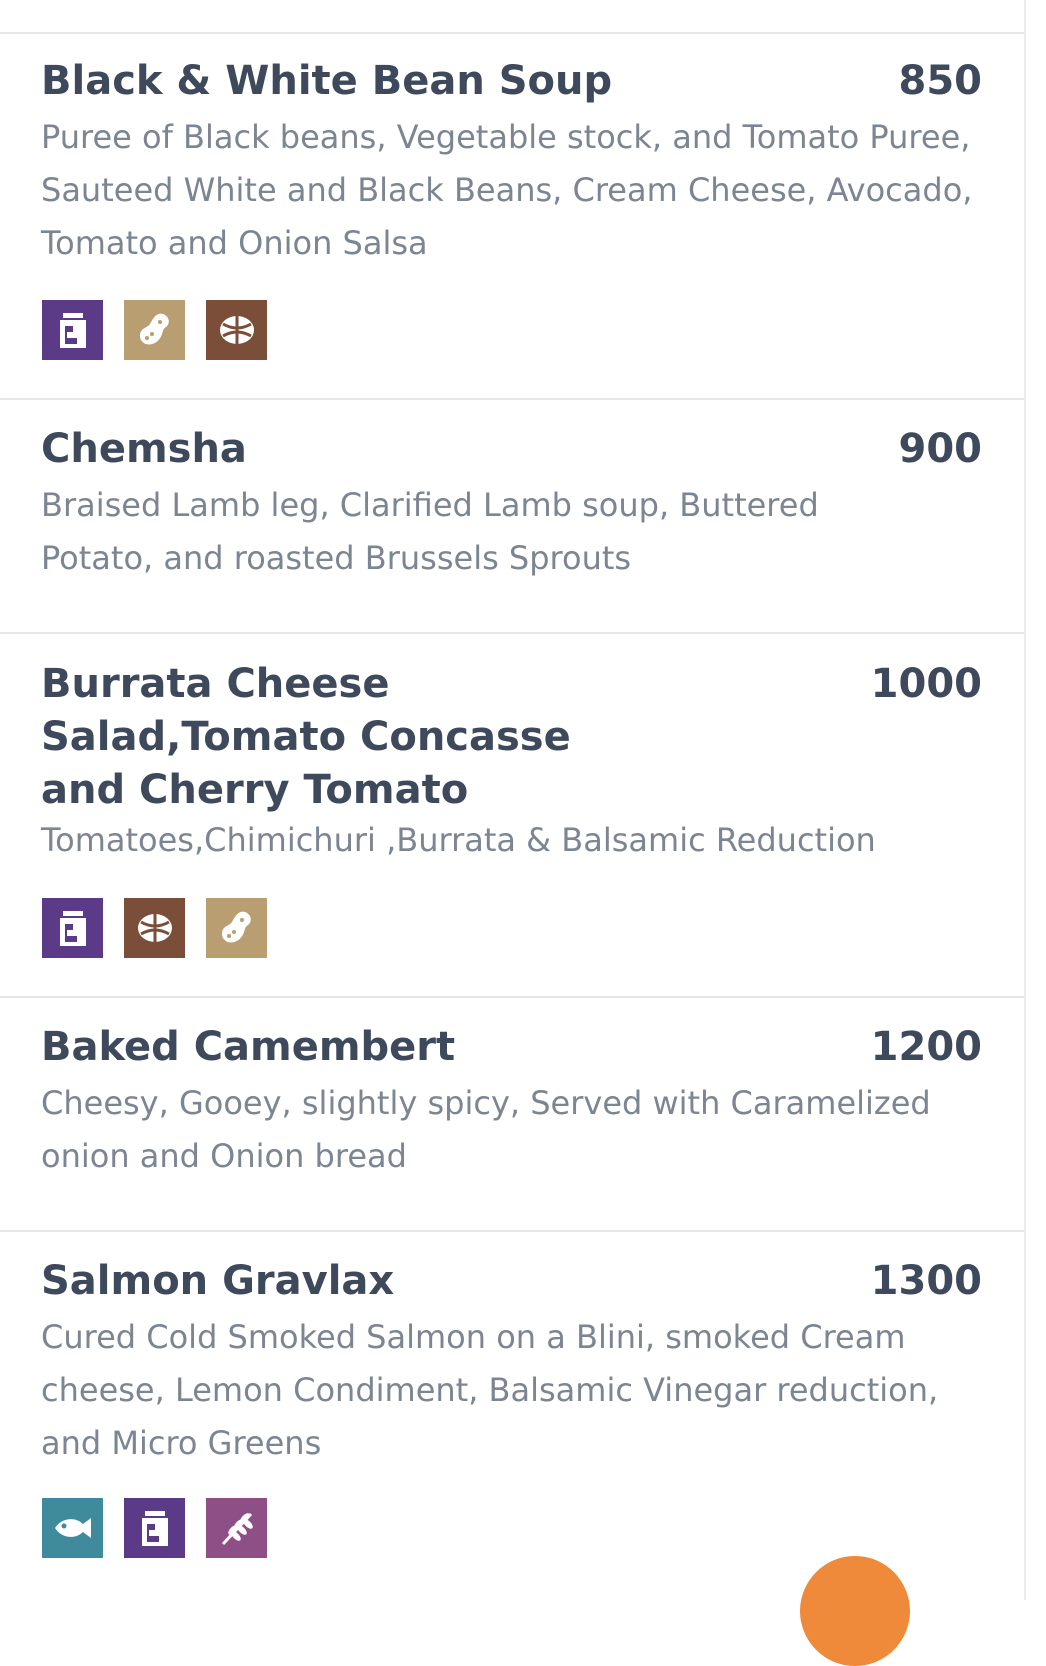 This screenshot has width=1046, height=1666. Describe the element at coordinates (512, 17) in the screenshot. I see `top-divider` at that location.